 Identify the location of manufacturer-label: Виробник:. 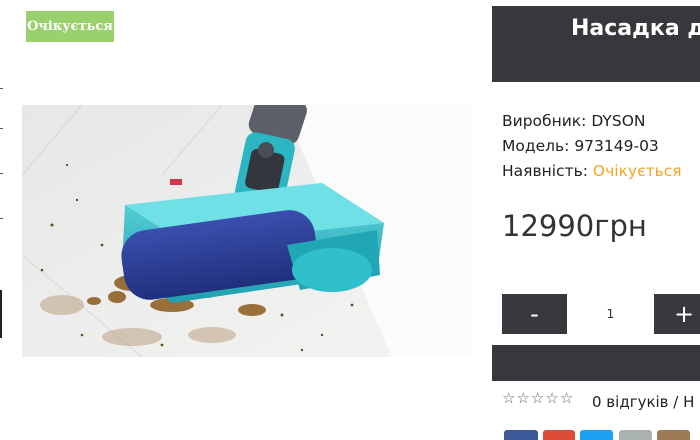
(544, 121).